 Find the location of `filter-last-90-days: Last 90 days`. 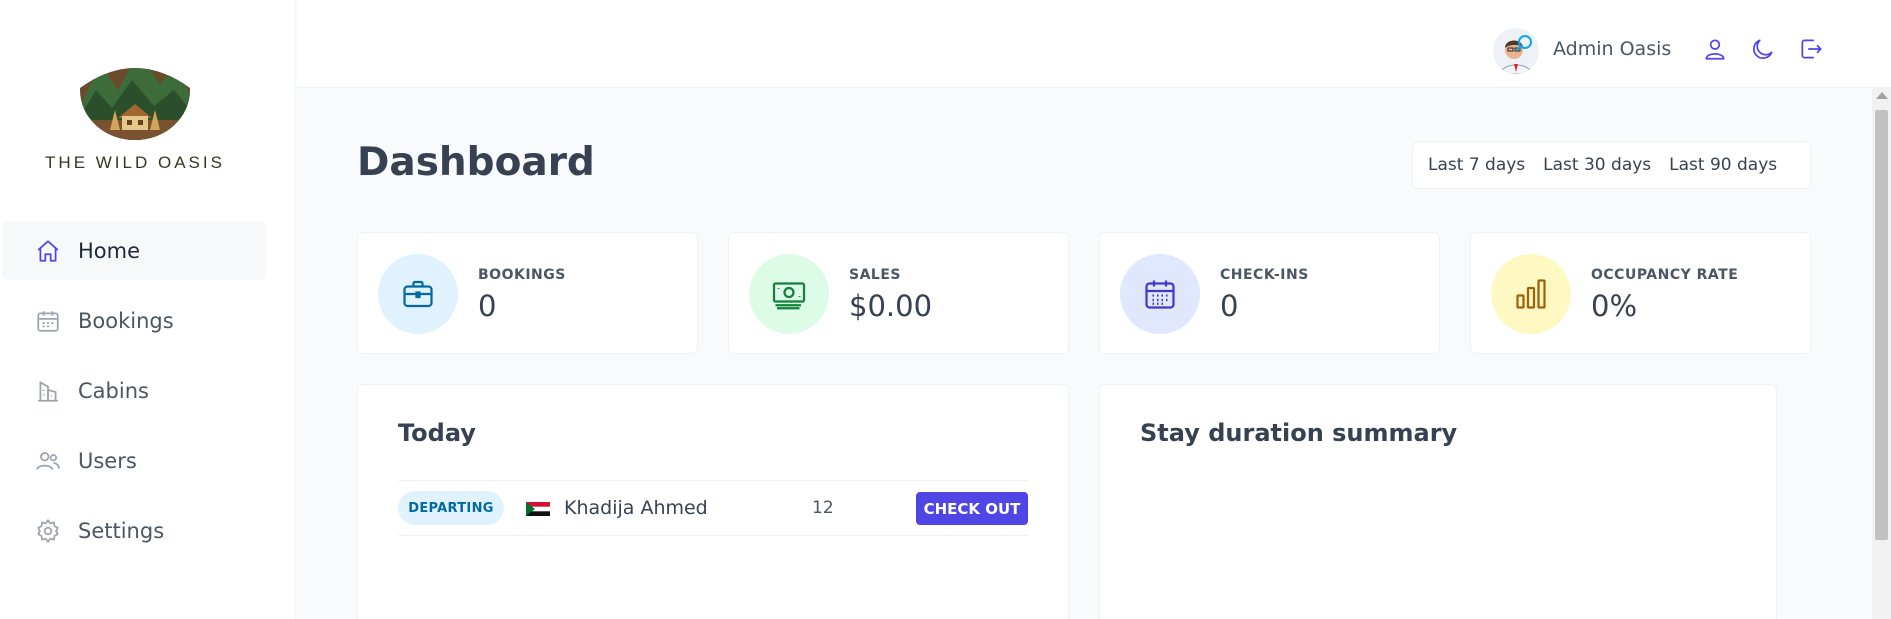

filter-last-90-days: Last 90 days is located at coordinates (1723, 165).